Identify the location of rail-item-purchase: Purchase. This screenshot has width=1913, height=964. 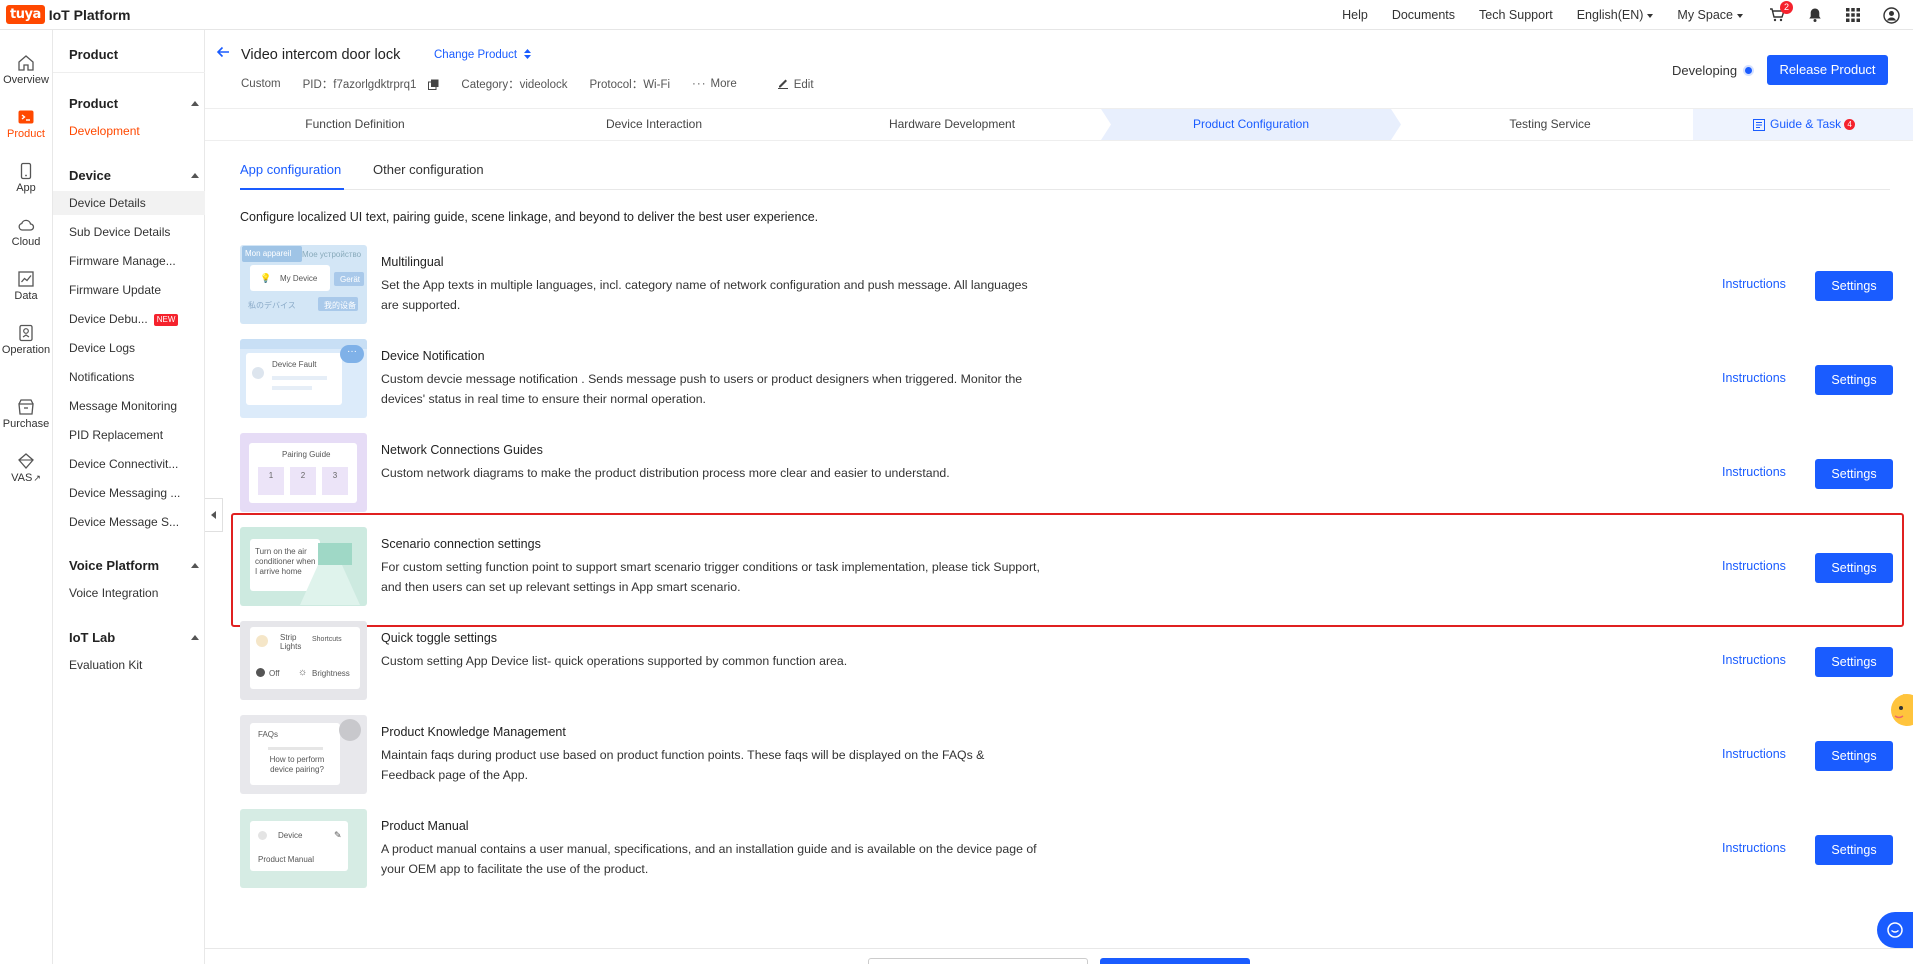
(26, 414).